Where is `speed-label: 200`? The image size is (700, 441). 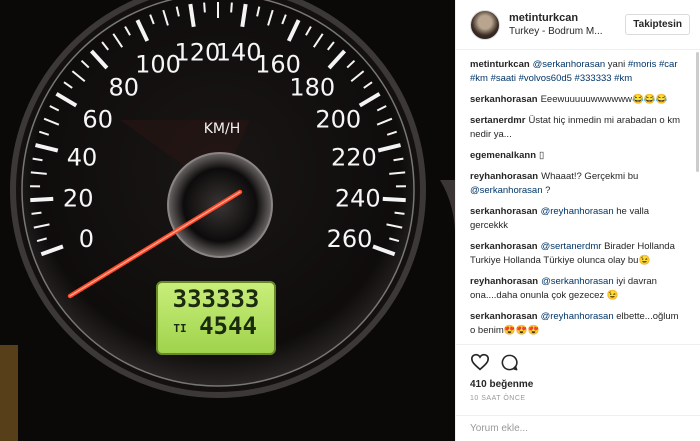 speed-label: 200 is located at coordinates (338, 119).